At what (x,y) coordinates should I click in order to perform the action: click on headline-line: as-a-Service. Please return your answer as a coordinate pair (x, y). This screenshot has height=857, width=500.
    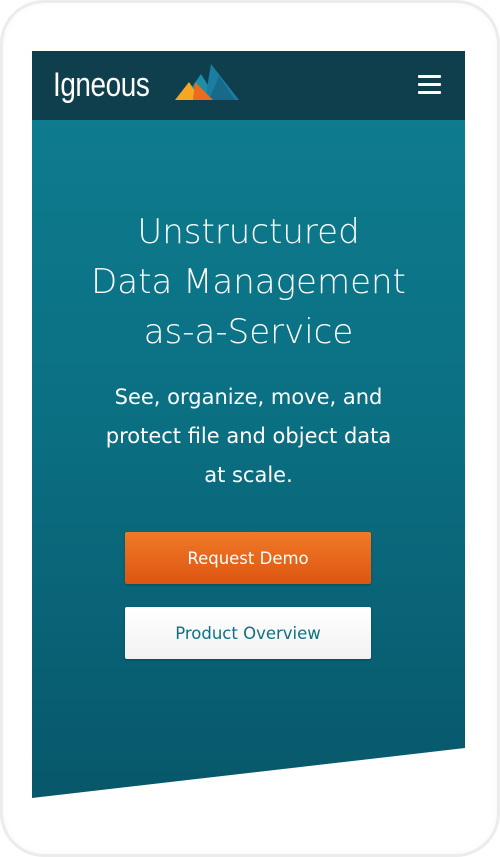
    Looking at the image, I should click on (248, 332).